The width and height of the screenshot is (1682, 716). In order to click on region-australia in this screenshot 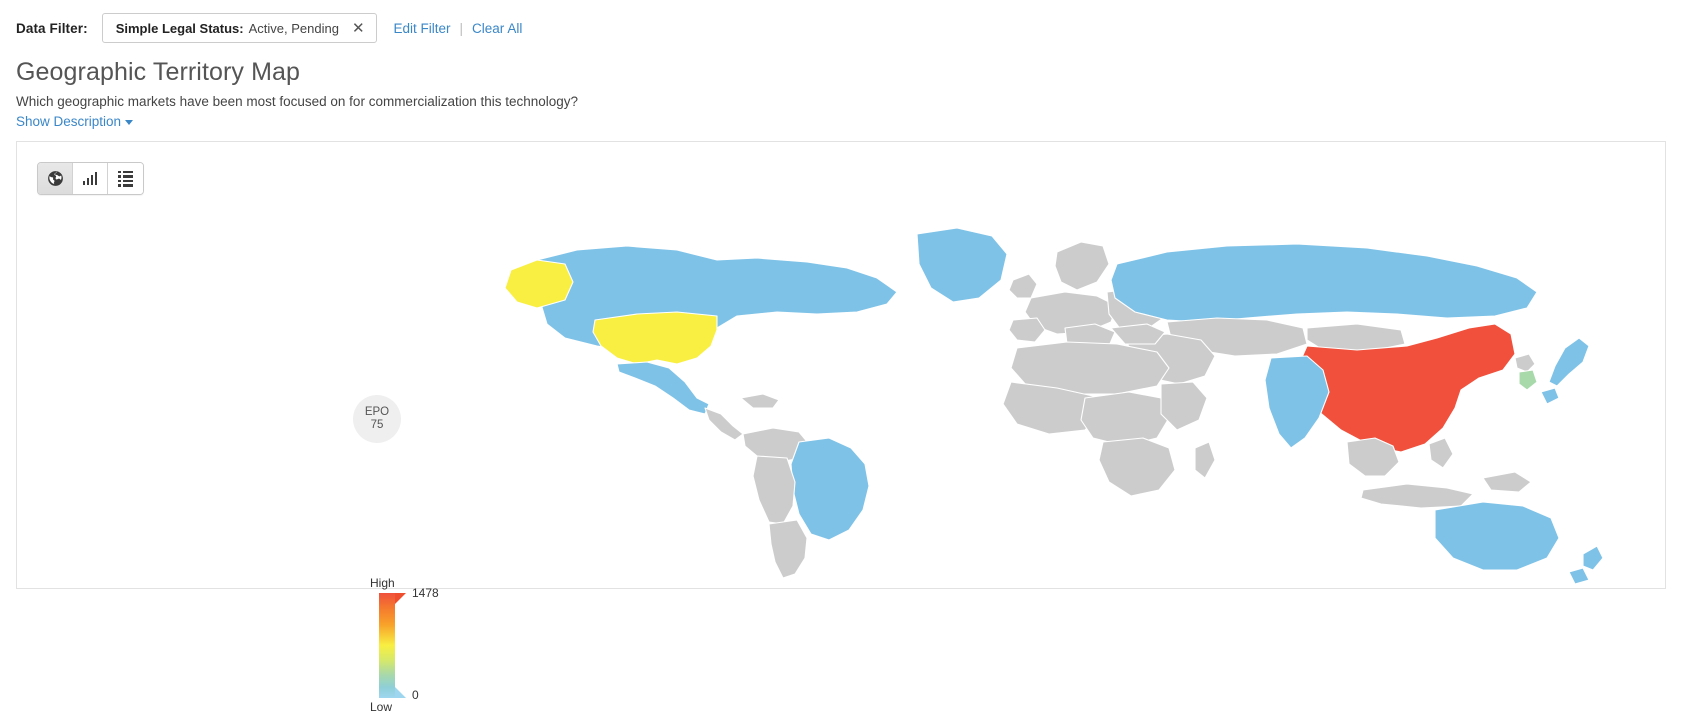, I will do `click(1497, 536)`.